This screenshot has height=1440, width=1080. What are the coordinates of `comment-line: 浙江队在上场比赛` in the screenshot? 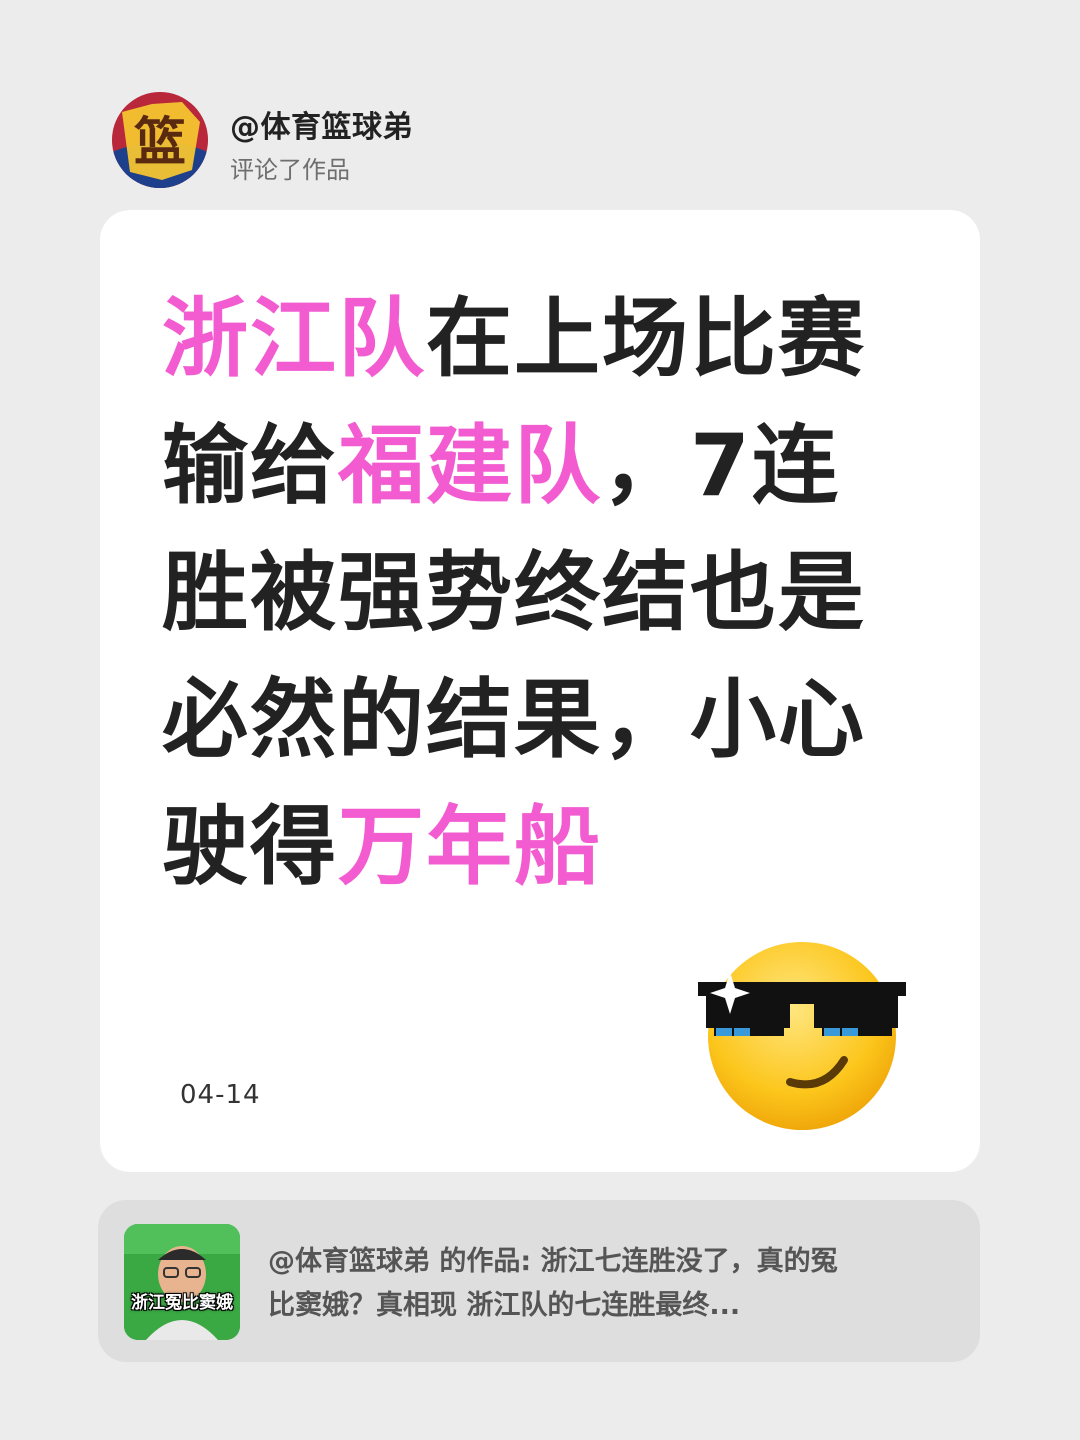 It's located at (532, 339).